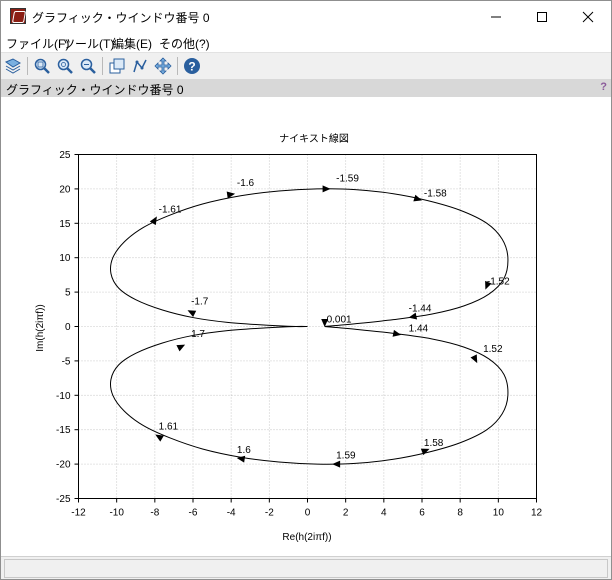  I want to click on x-tick-label: 8, so click(460, 513).